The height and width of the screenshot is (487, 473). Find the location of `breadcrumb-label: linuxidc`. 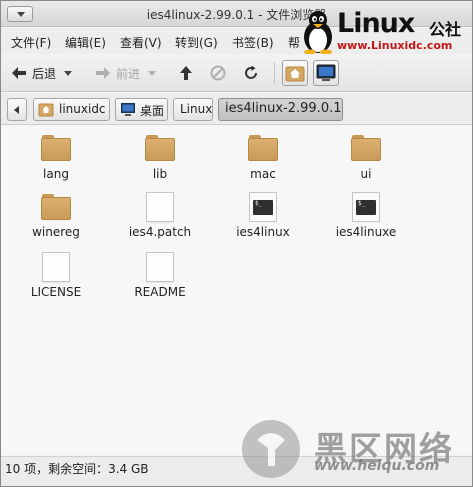

breadcrumb-label: linuxidc is located at coordinates (82, 109).